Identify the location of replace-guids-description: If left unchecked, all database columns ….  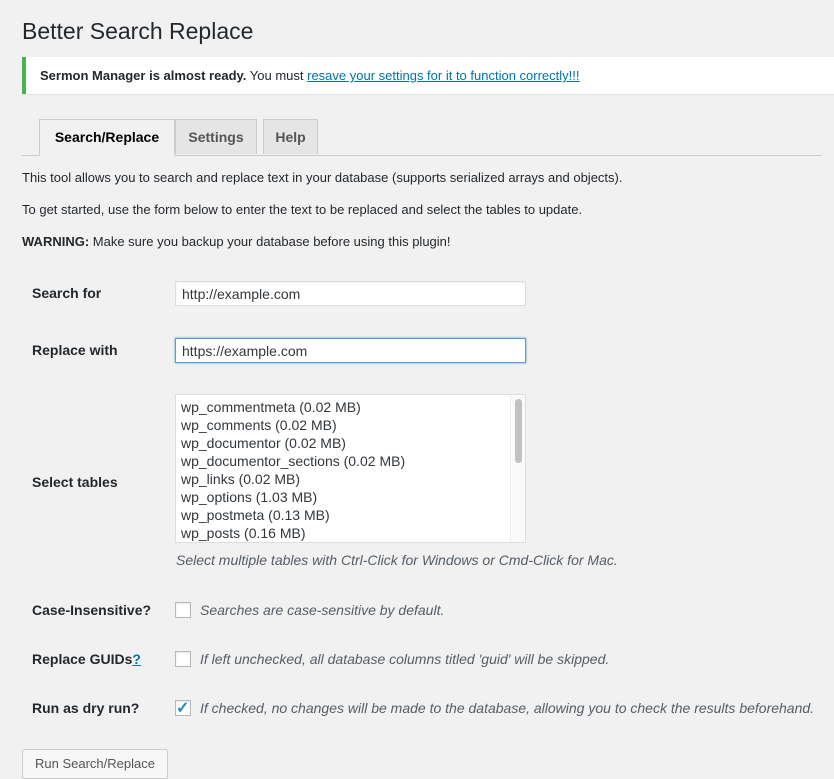
(405, 659).